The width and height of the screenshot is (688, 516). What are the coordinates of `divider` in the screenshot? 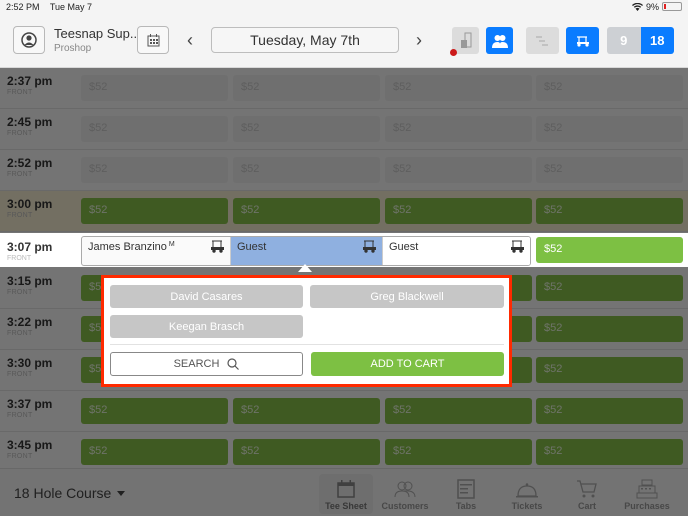 It's located at (307, 344).